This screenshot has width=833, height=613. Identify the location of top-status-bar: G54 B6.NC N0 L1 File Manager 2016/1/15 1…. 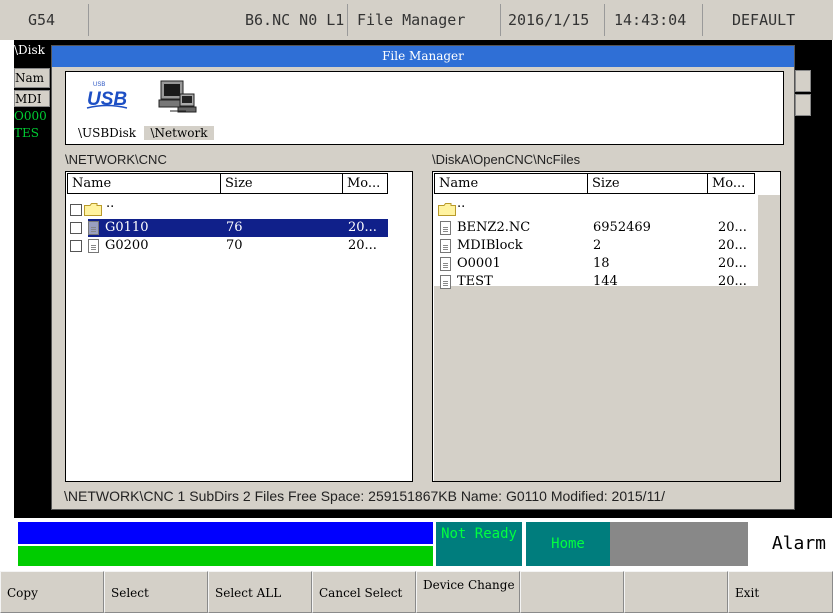
(416, 20).